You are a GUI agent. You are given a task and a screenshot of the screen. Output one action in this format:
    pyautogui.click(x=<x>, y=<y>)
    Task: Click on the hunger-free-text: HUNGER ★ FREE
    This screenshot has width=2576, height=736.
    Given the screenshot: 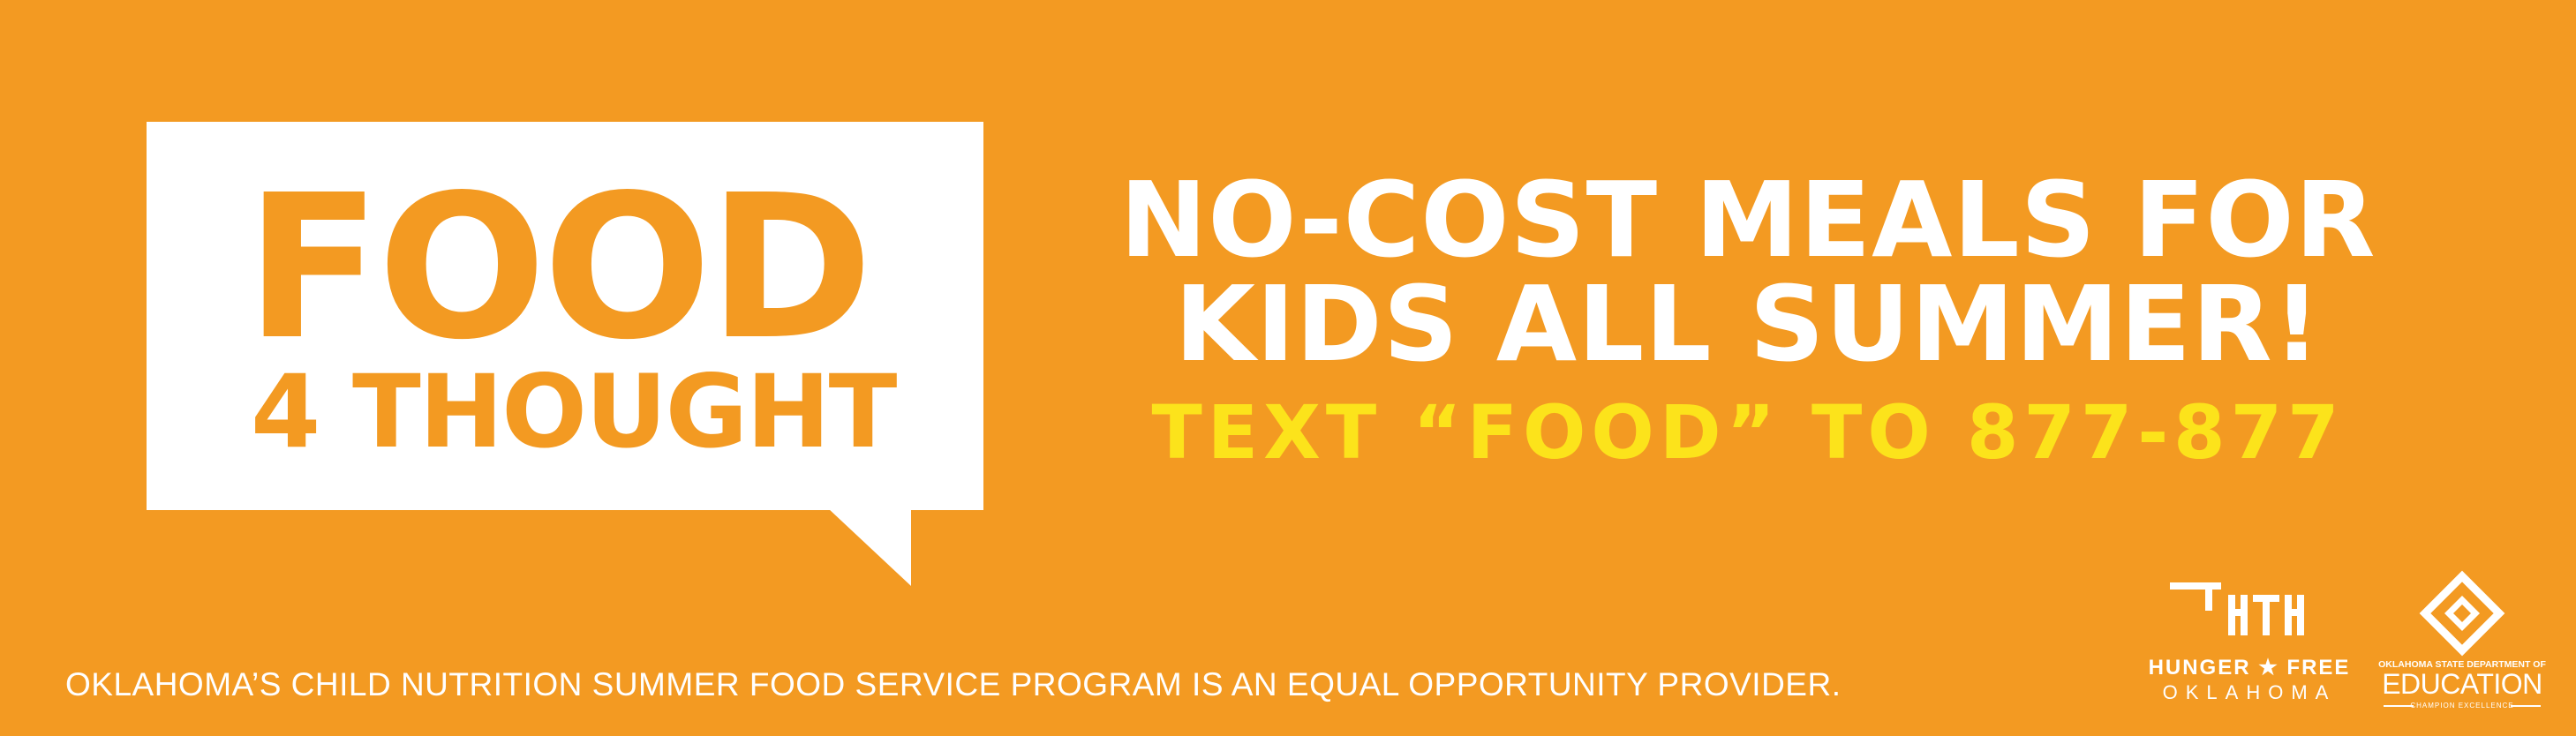 What is the action you would take?
    pyautogui.click(x=2250, y=668)
    